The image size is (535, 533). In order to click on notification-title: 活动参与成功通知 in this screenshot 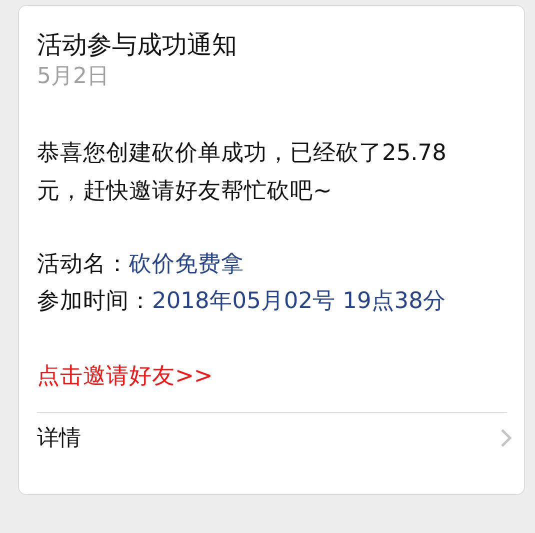, I will do `click(137, 45)`.